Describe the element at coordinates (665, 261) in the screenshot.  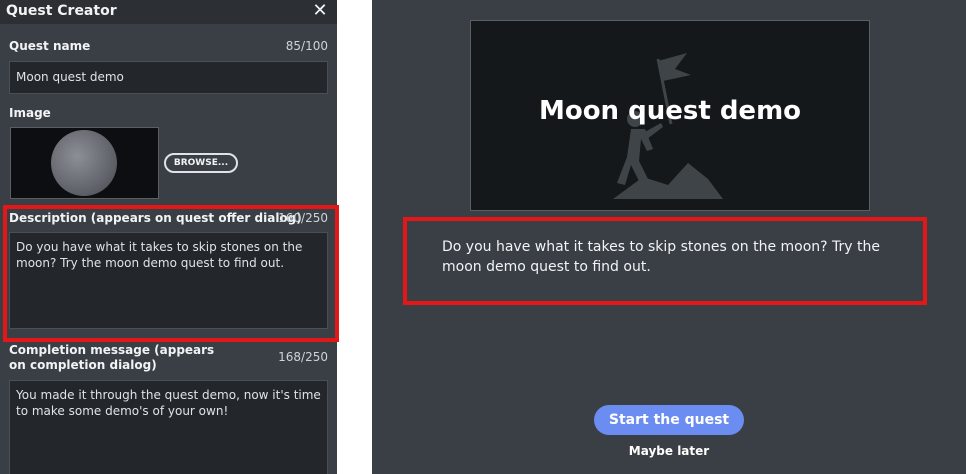
I see `preview-description-highlight` at that location.